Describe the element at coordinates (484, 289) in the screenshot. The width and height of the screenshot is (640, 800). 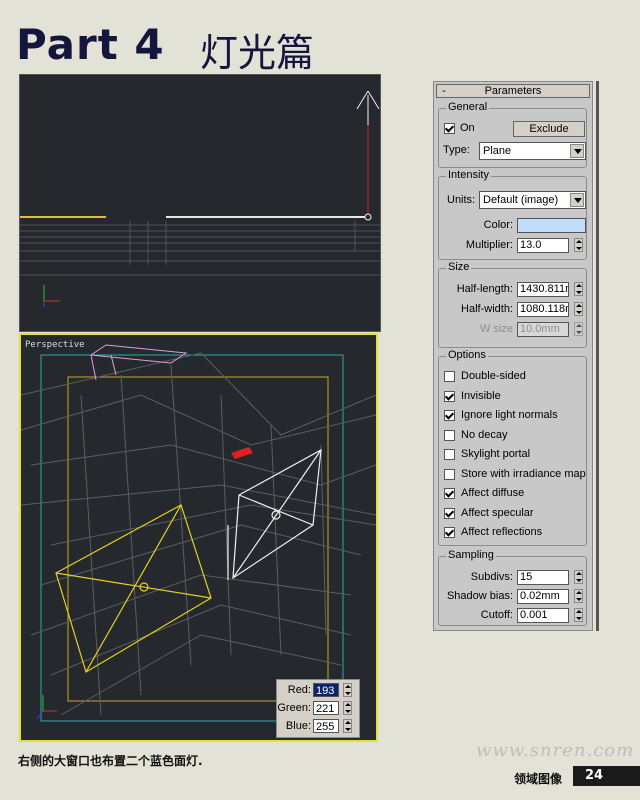
I see `half-length-label: Half-length:` at that location.